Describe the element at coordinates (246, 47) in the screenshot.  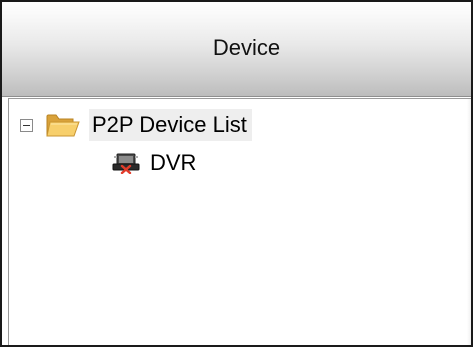
I see `device-header-title: Device` at that location.